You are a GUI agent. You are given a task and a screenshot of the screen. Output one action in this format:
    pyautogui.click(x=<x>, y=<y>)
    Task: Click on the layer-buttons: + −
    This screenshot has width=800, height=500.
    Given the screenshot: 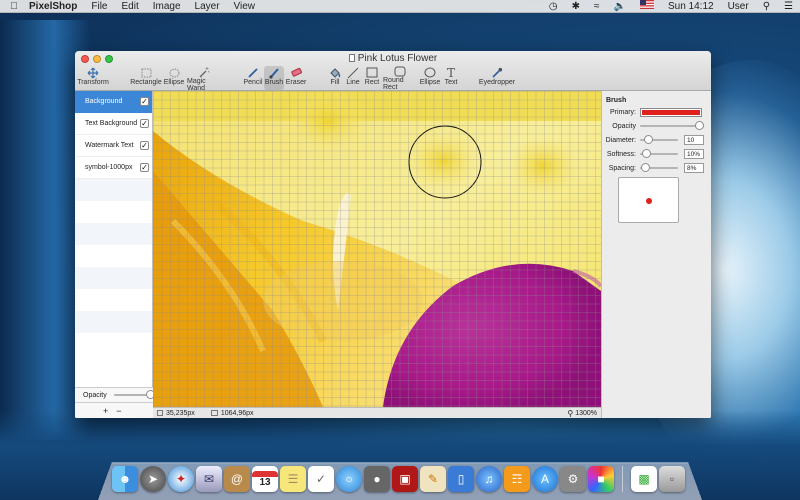 What is the action you would take?
    pyautogui.click(x=114, y=410)
    